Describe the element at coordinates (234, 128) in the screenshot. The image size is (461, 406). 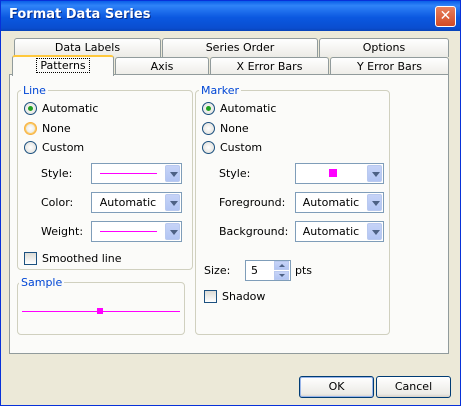
I see `marker-none-label: None` at that location.